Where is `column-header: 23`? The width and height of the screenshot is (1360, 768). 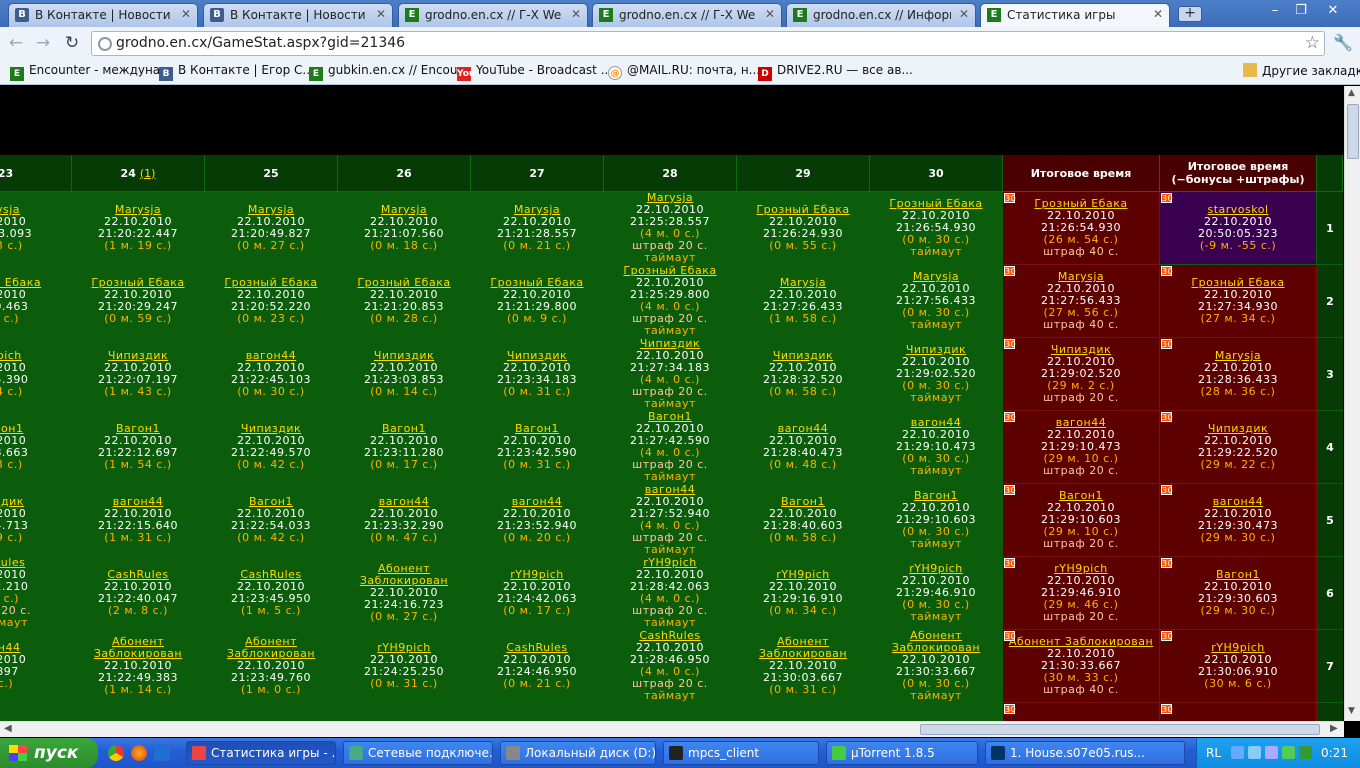 column-header: 23 is located at coordinates (36, 173).